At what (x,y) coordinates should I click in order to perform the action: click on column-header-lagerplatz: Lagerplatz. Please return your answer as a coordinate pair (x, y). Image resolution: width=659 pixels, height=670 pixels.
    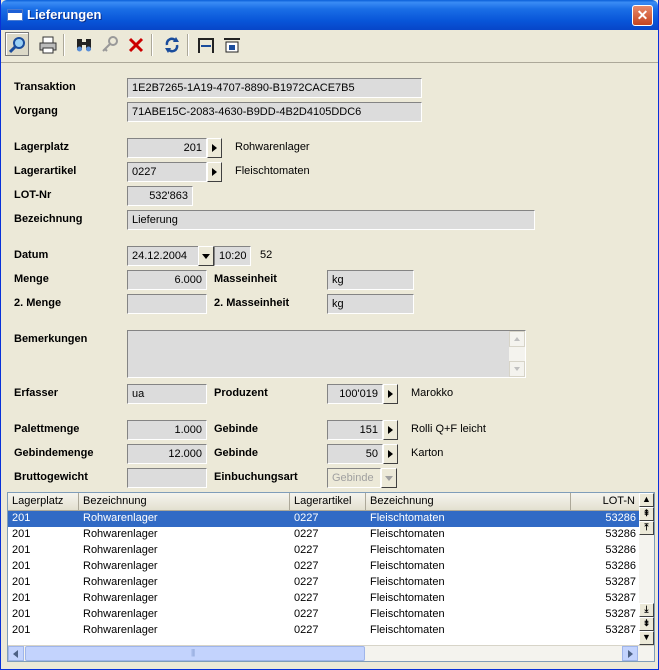
    Looking at the image, I should click on (43, 502).